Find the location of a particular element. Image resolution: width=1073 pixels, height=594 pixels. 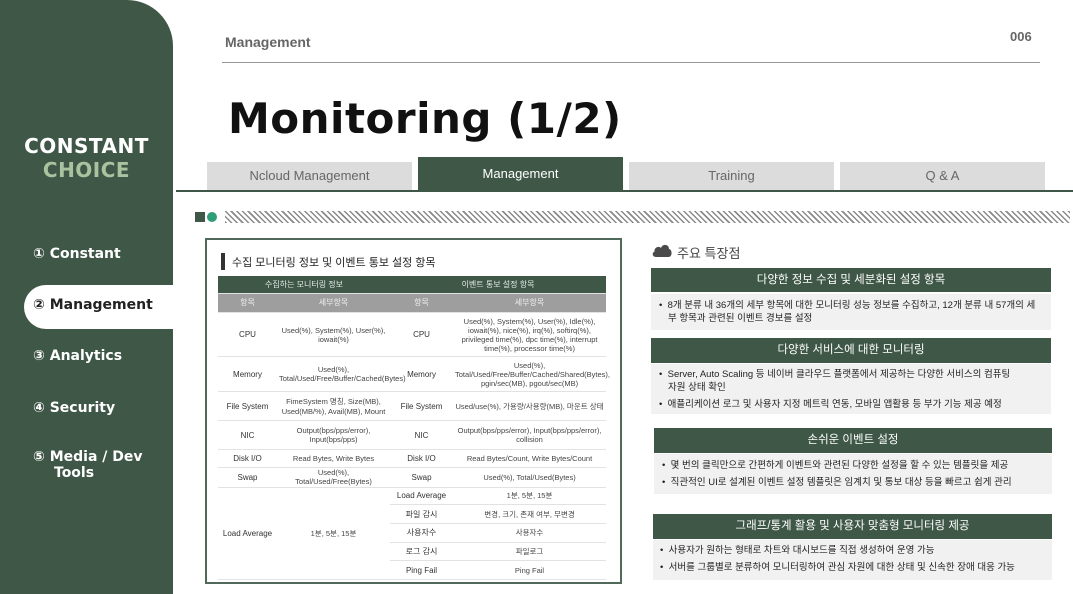

table-cell: 파일로그 is located at coordinates (530, 552).